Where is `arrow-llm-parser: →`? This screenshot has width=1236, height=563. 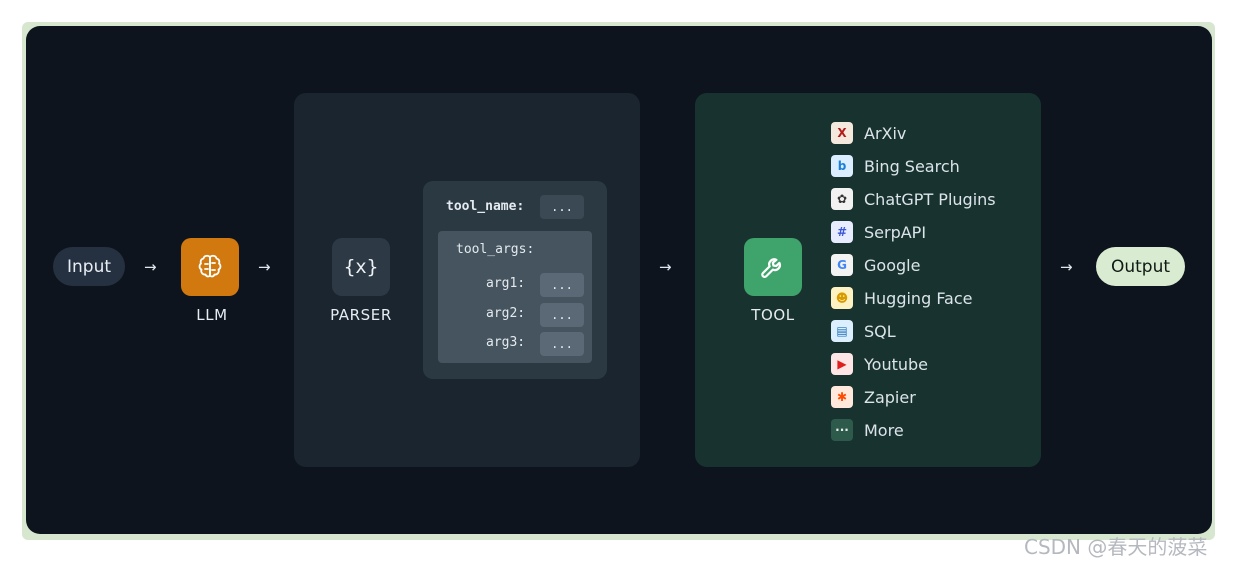 arrow-llm-parser: → is located at coordinates (264, 267).